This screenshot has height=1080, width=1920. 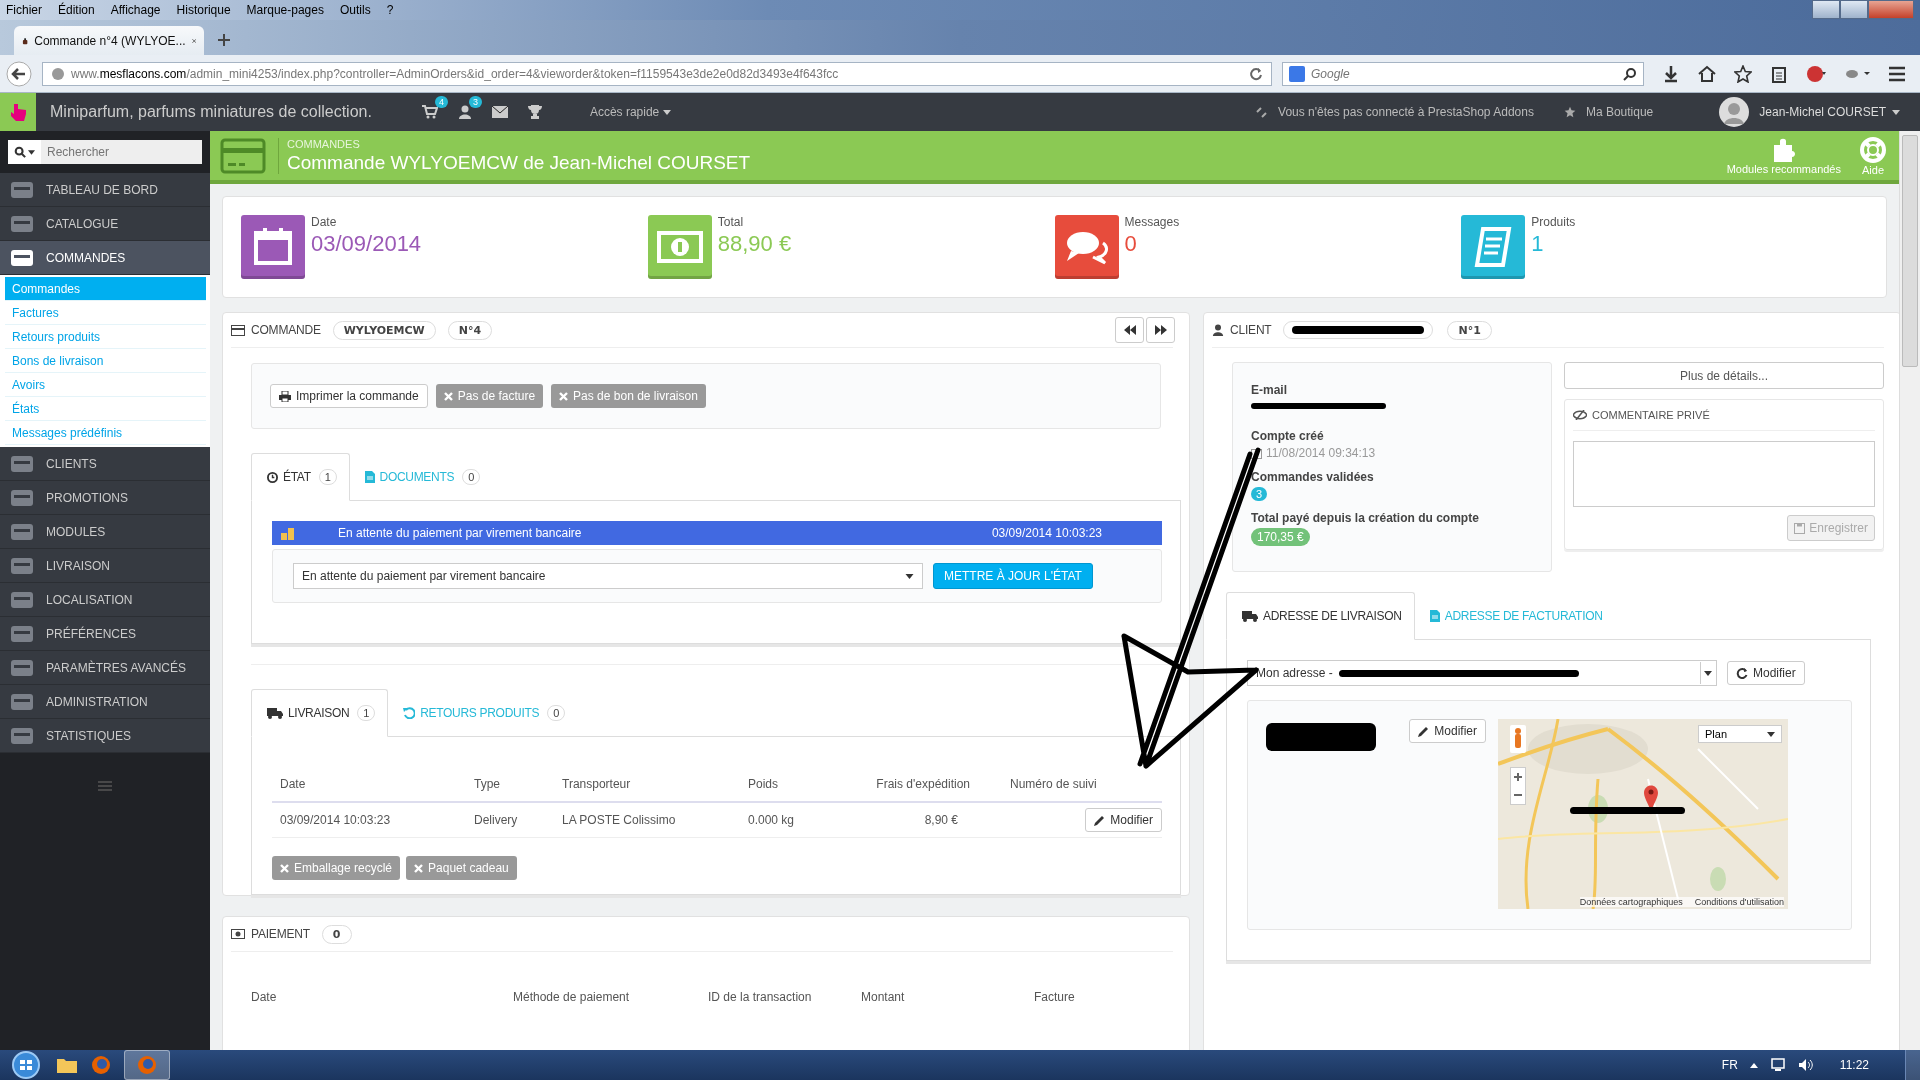 What do you see at coordinates (19, 73) in the screenshot?
I see `back-icon` at bounding box center [19, 73].